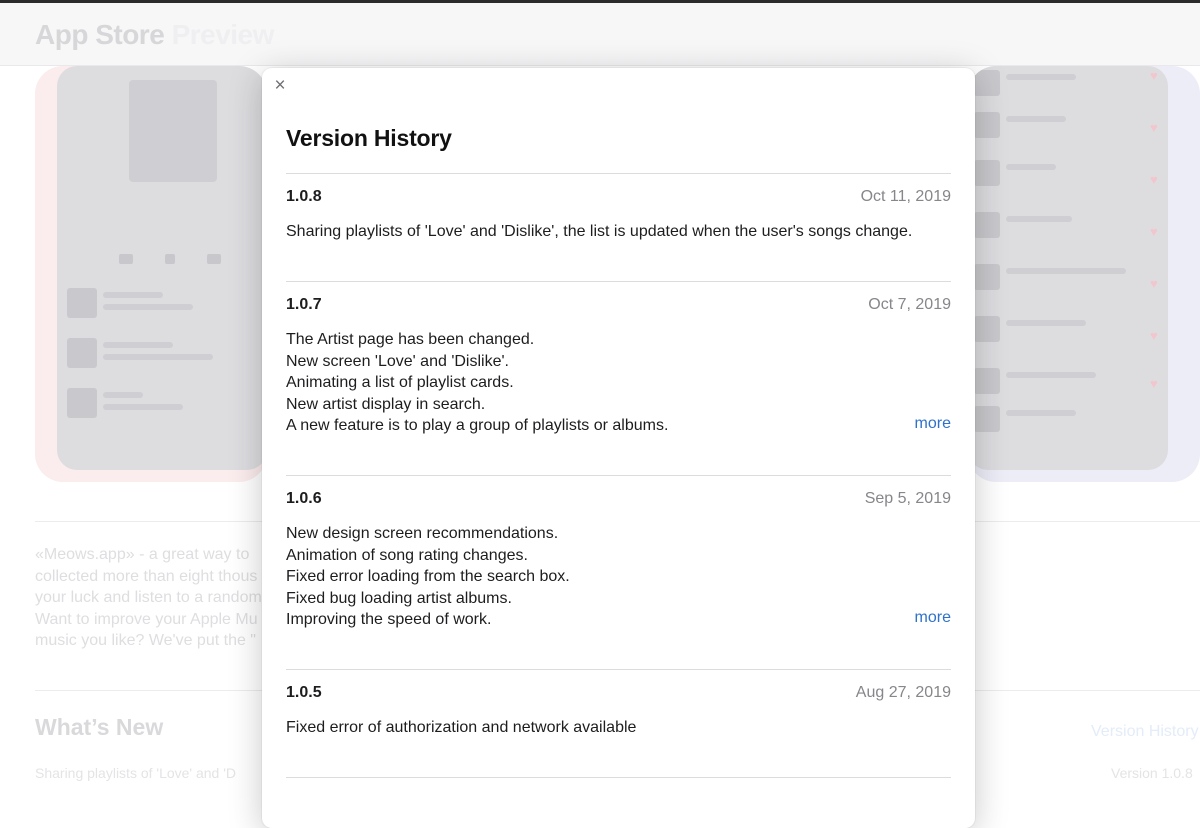  I want to click on release-note-line: The Artist page has been changed., so click(410, 339).